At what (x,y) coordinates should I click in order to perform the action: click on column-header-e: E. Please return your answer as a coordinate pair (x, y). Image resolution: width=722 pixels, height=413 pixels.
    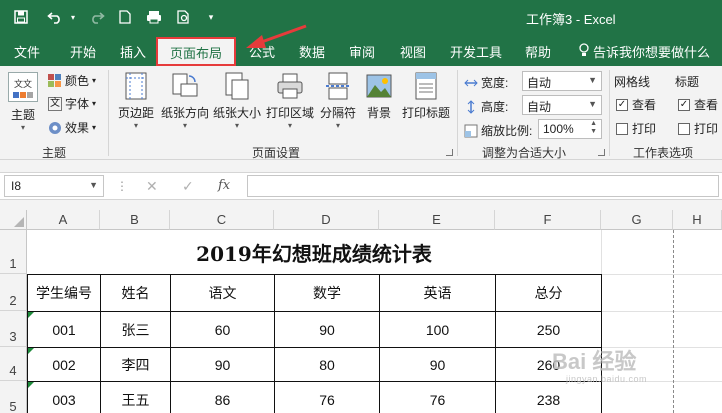
    Looking at the image, I should click on (437, 220).